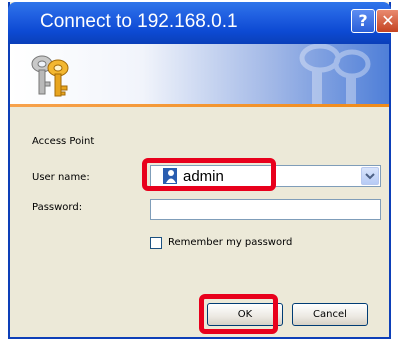  Describe the element at coordinates (387, 21) in the screenshot. I see `close-button: ✕` at that location.